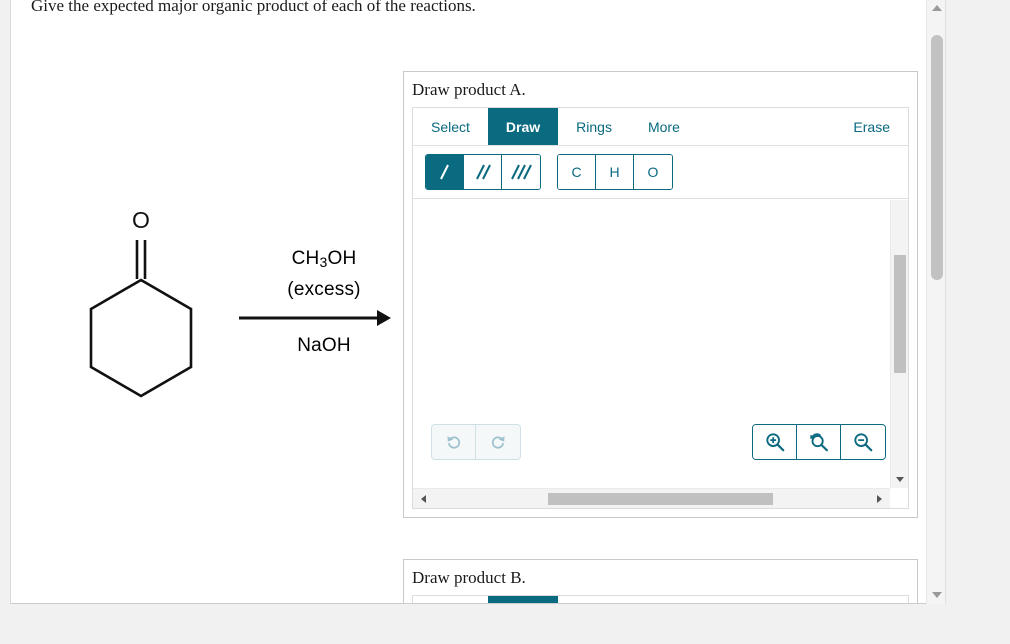 The width and height of the screenshot is (1010, 644). I want to click on reagent-below-arrow: NaOH, so click(324, 345).